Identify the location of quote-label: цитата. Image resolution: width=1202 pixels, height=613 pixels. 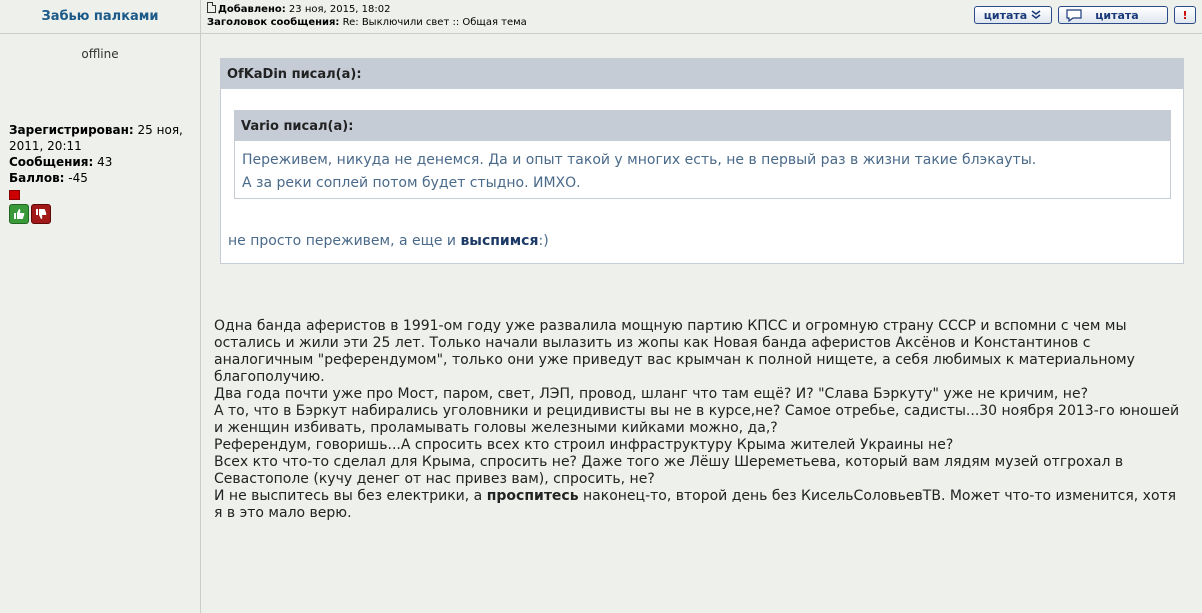
(1117, 15).